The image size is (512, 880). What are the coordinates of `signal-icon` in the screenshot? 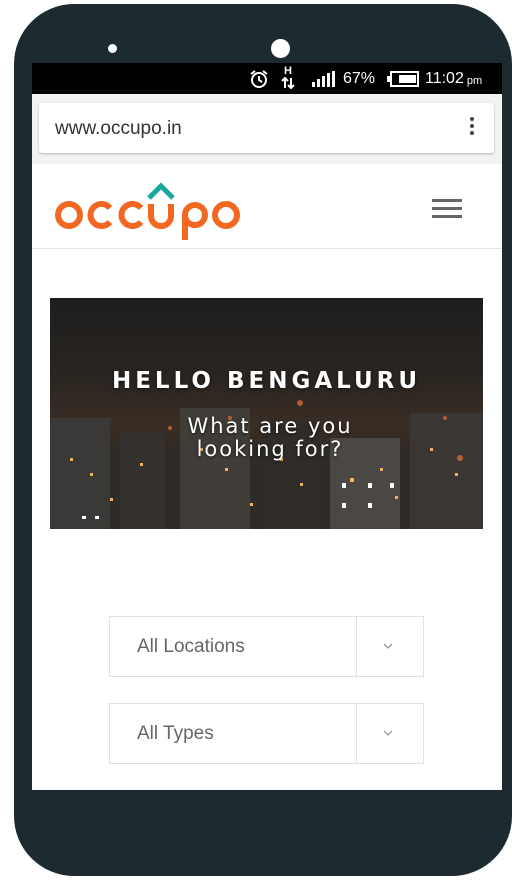 It's located at (324, 79).